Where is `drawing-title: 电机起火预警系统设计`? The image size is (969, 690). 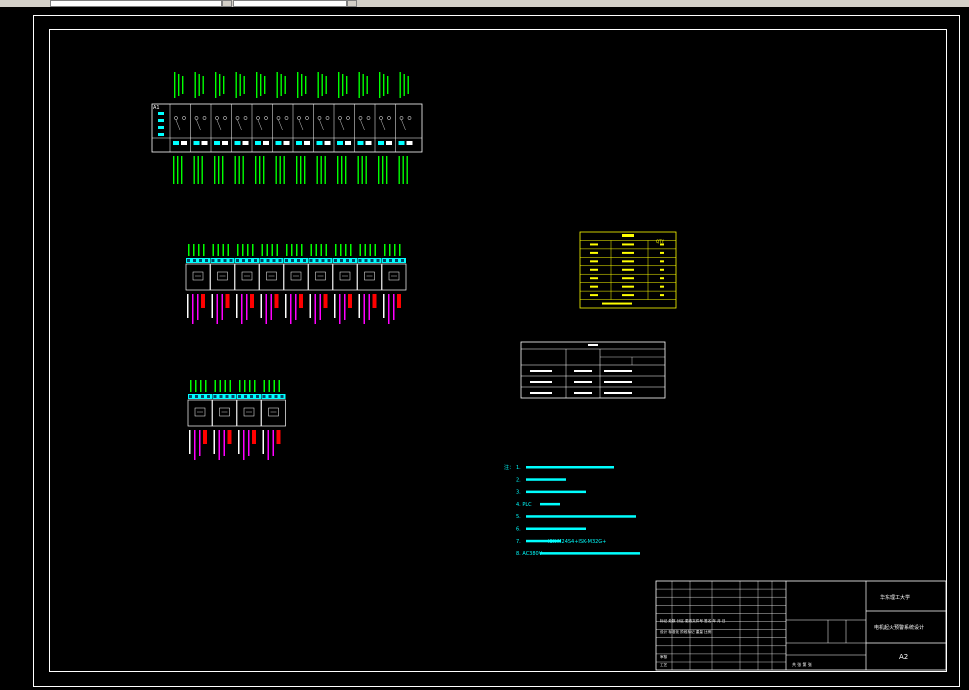 drawing-title: 电机起火预警系统设计 is located at coordinates (899, 627).